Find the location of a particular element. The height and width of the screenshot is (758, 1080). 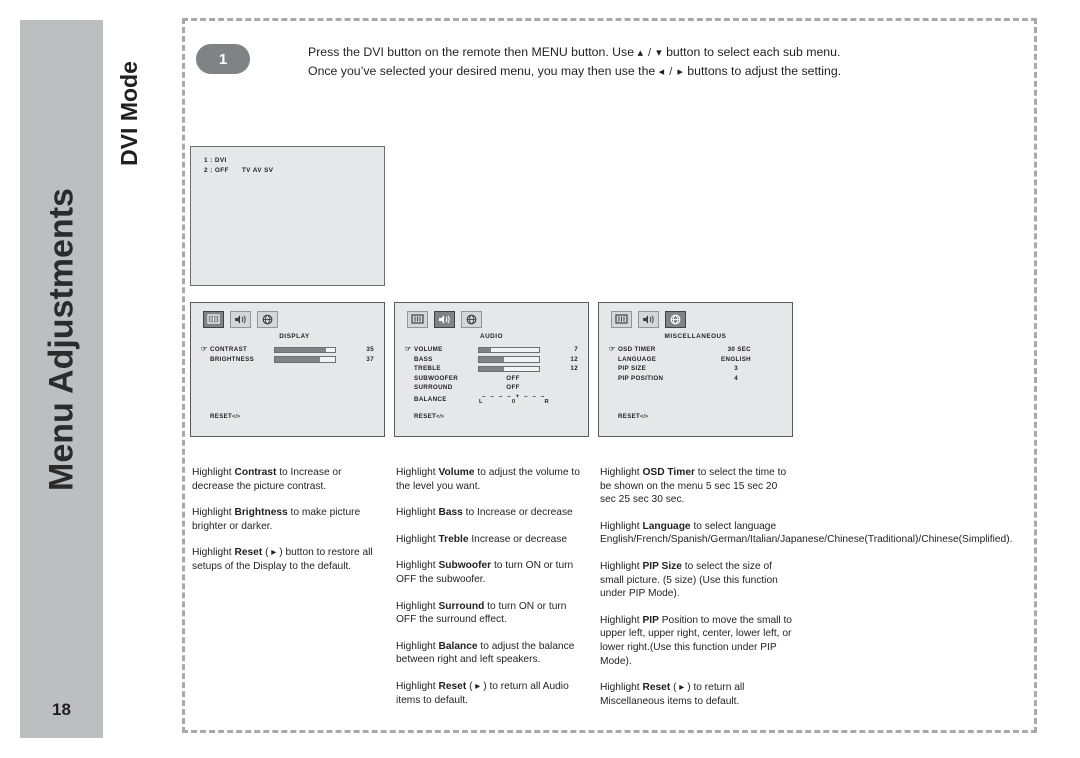

description-term: Bass is located at coordinates (450, 513).